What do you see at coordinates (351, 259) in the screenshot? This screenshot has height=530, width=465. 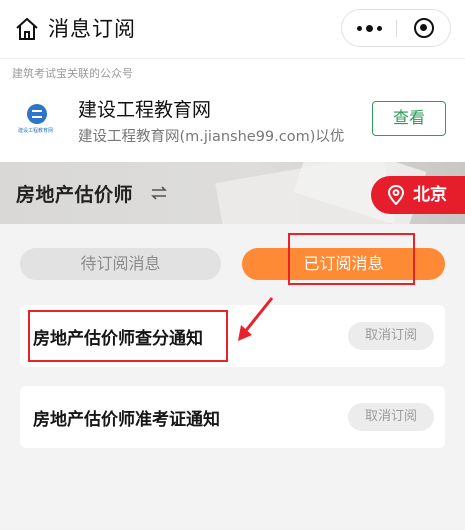 I see `annotation-highlight-tab` at bounding box center [351, 259].